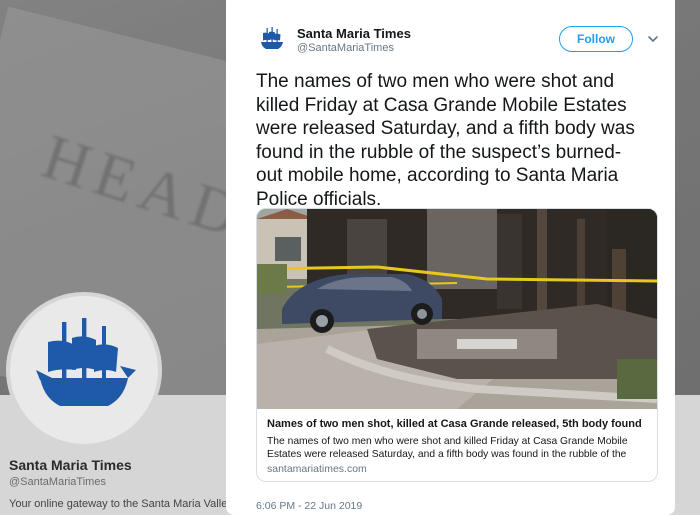  What do you see at coordinates (57, 482) in the screenshot?
I see `profile-handle: @SantaMariaTimes` at bounding box center [57, 482].